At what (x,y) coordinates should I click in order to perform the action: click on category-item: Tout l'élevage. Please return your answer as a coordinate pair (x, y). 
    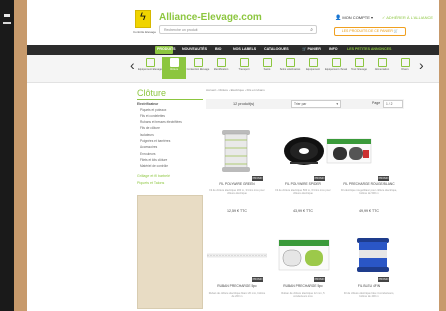
    Looking at the image, I should click on (359, 68).